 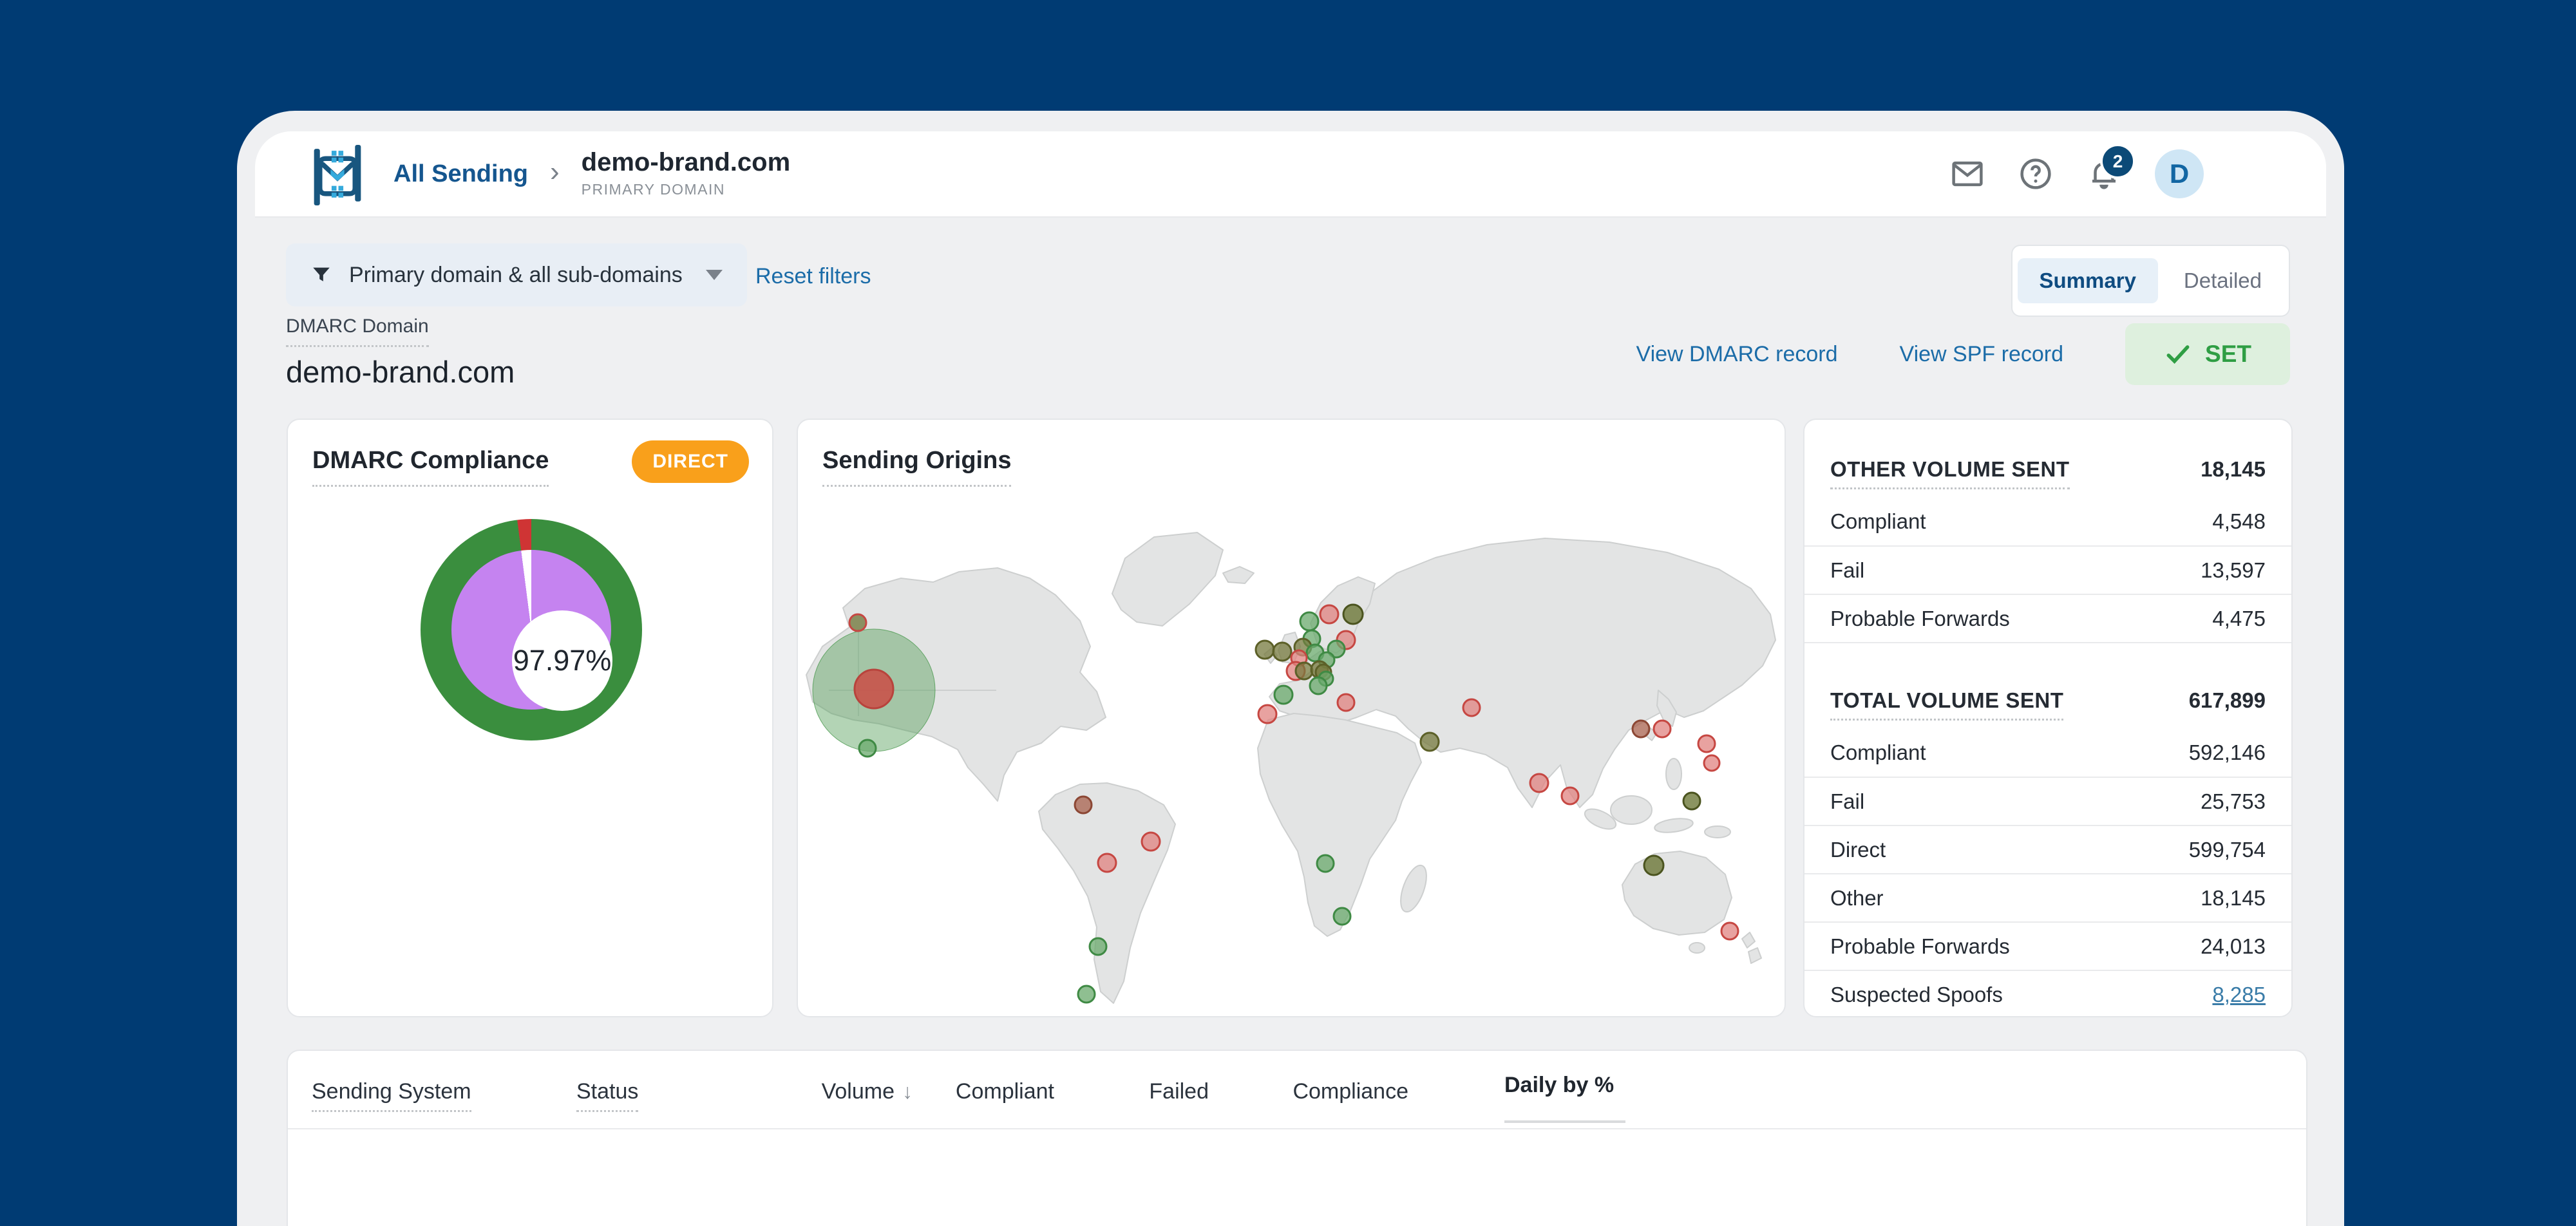 I want to click on total-volume-header-row: TOTAL VOLUME SENT 617,899, so click(x=2047, y=701).